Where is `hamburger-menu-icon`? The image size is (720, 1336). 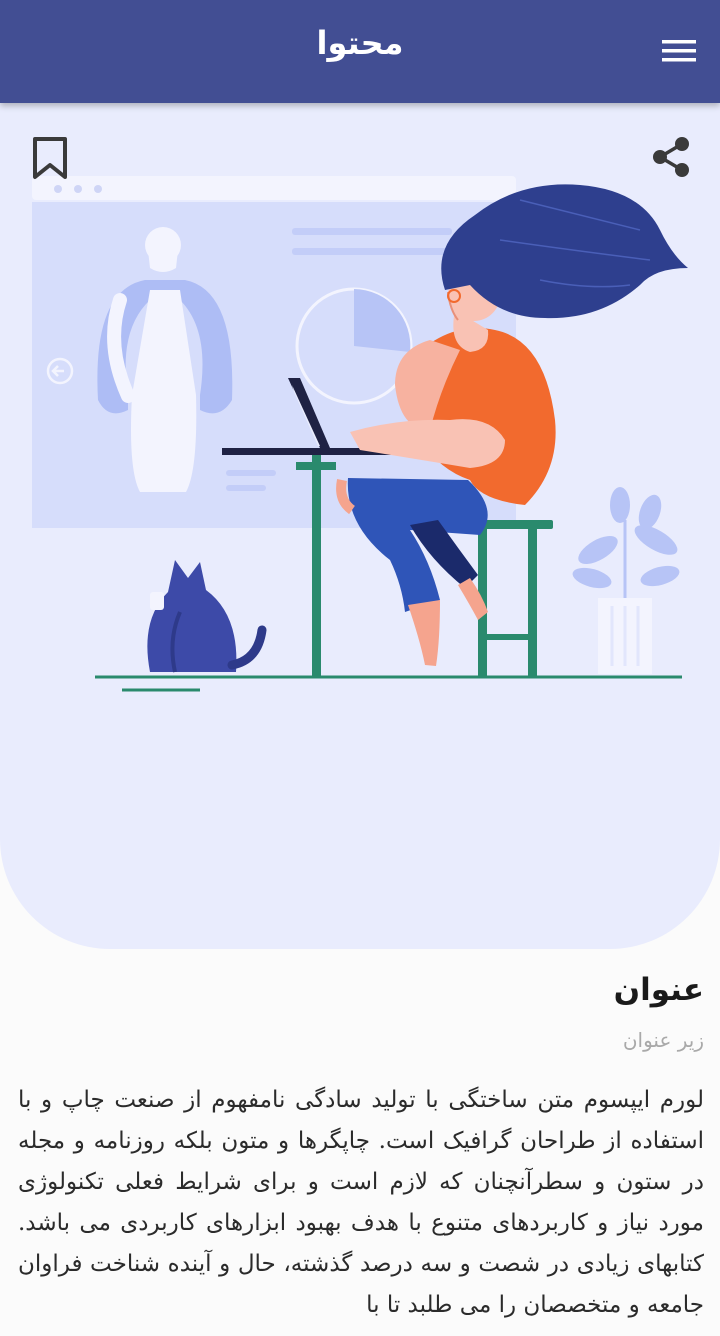 hamburger-menu-icon is located at coordinates (679, 51).